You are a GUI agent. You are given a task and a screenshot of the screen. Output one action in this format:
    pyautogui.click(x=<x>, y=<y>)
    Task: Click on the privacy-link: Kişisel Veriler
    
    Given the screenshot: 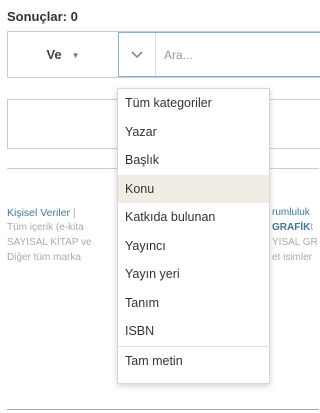 What is the action you would take?
    pyautogui.click(x=38, y=213)
    